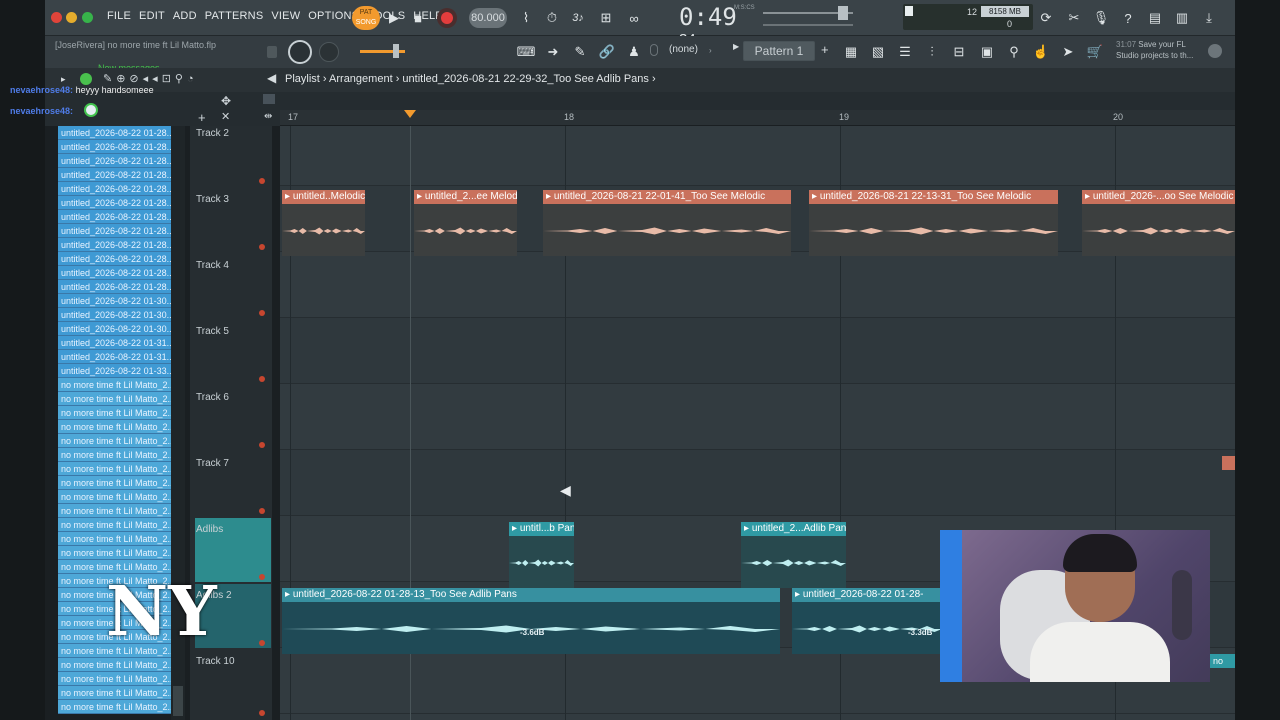 The image size is (1280, 720). I want to click on audio-clip: ▸ untitl...b Pans, so click(541, 555).